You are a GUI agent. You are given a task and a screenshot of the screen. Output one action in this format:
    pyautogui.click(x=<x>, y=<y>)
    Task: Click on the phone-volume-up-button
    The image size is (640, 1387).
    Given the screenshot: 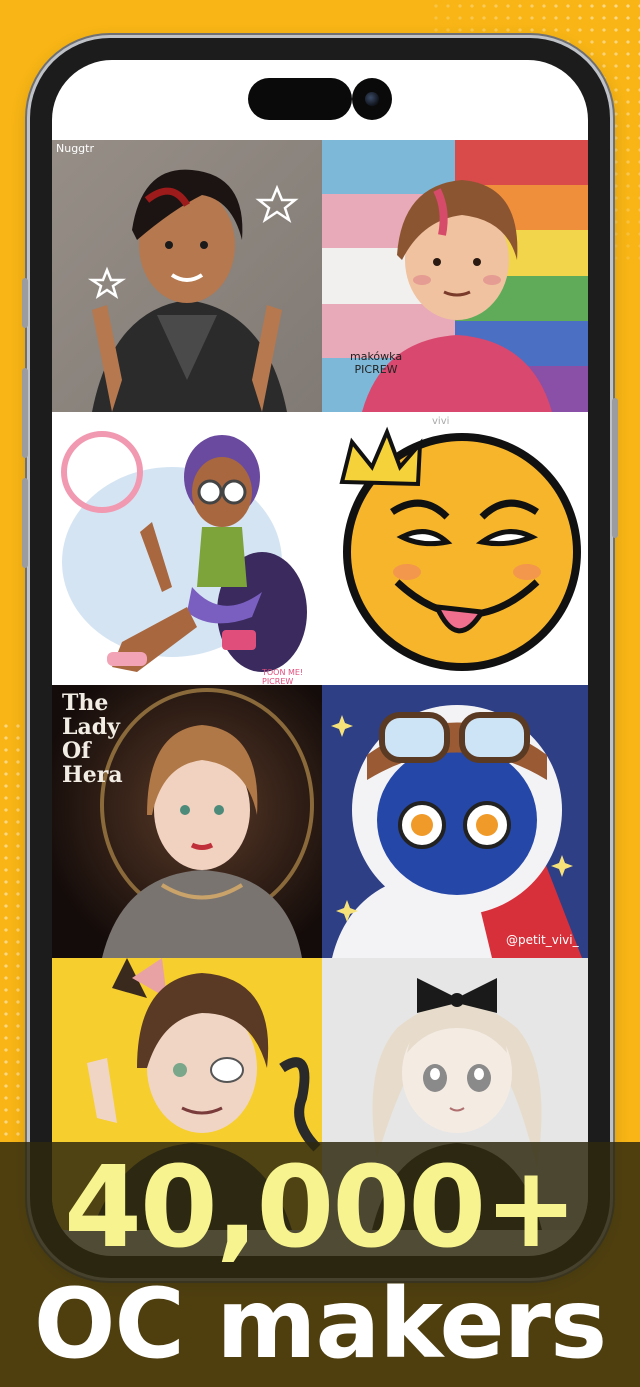 What is the action you would take?
    pyautogui.click(x=25, y=413)
    